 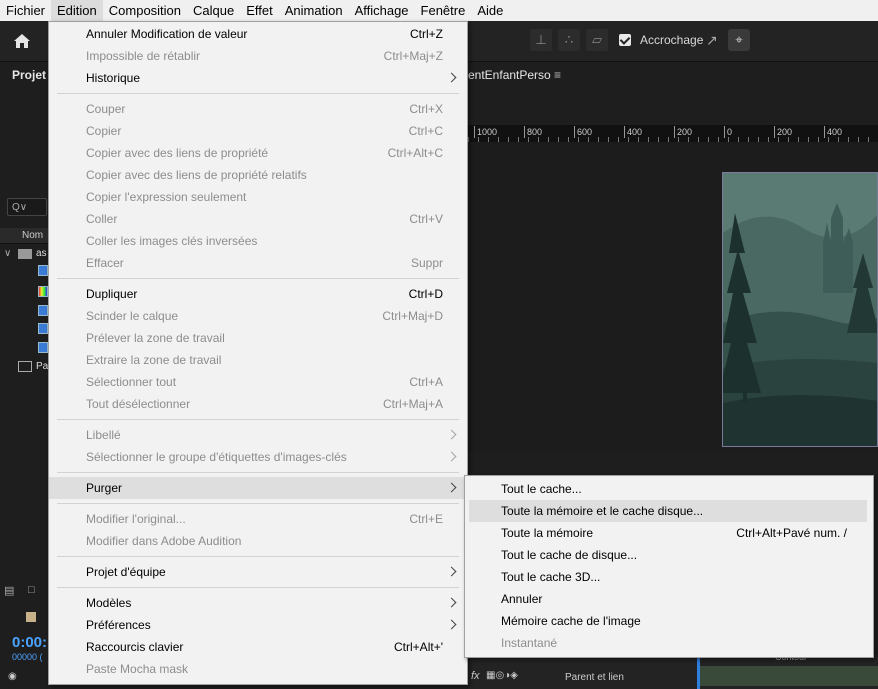 What do you see at coordinates (43, 291) in the screenshot?
I see `color-bars-icon` at bounding box center [43, 291].